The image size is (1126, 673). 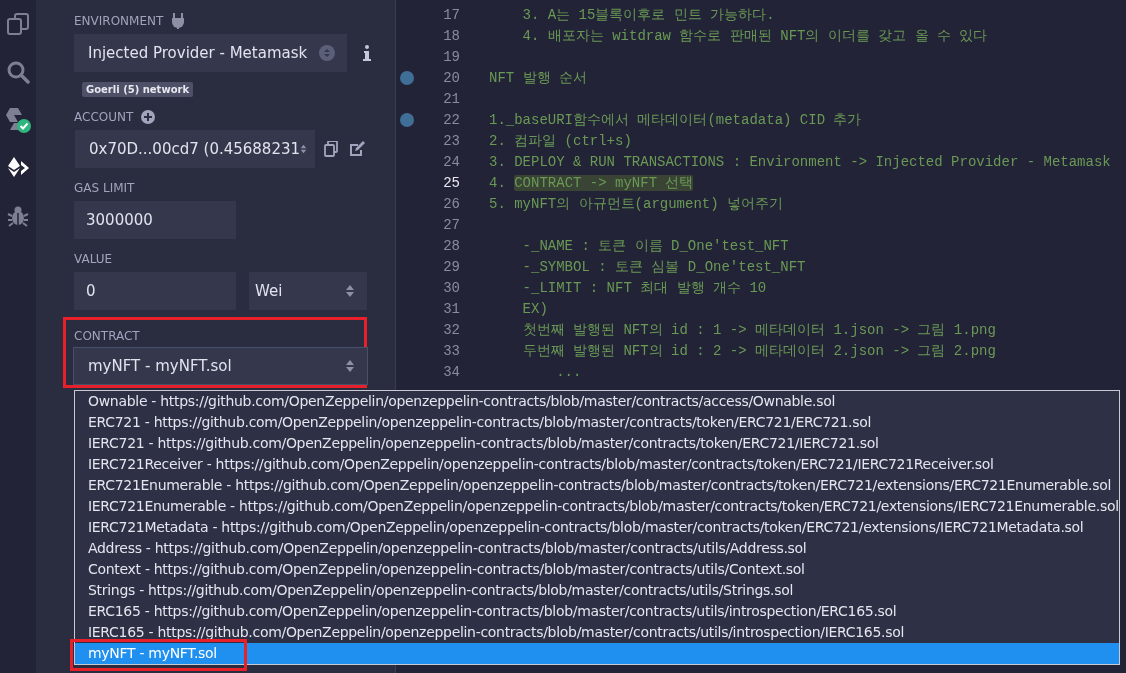 I want to click on code-line: 2. 컴파일 (ctrl+s), so click(x=560, y=140).